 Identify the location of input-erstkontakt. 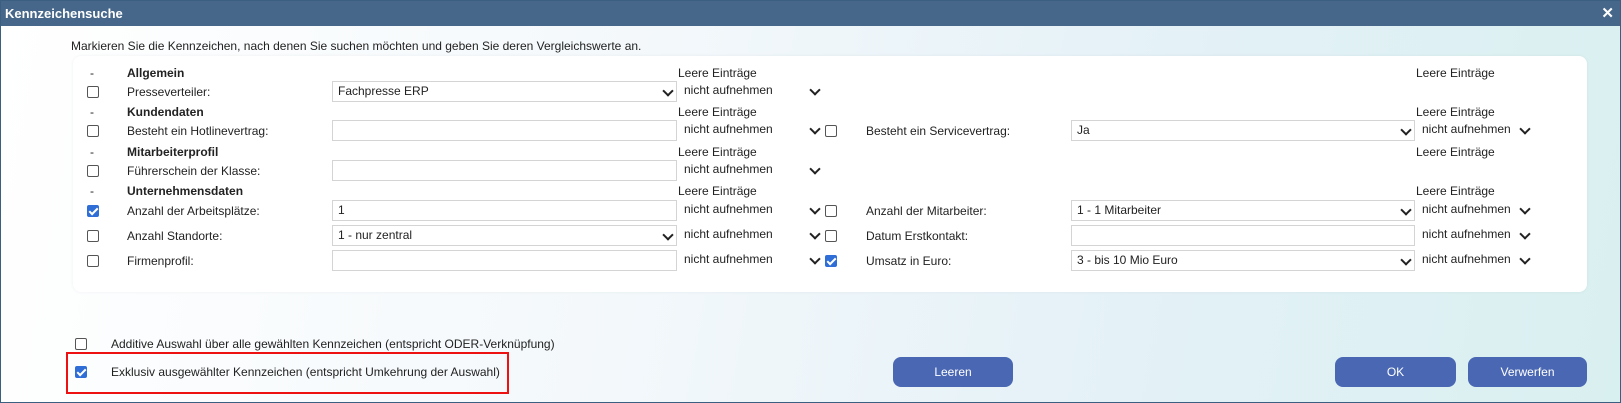
(1243, 235).